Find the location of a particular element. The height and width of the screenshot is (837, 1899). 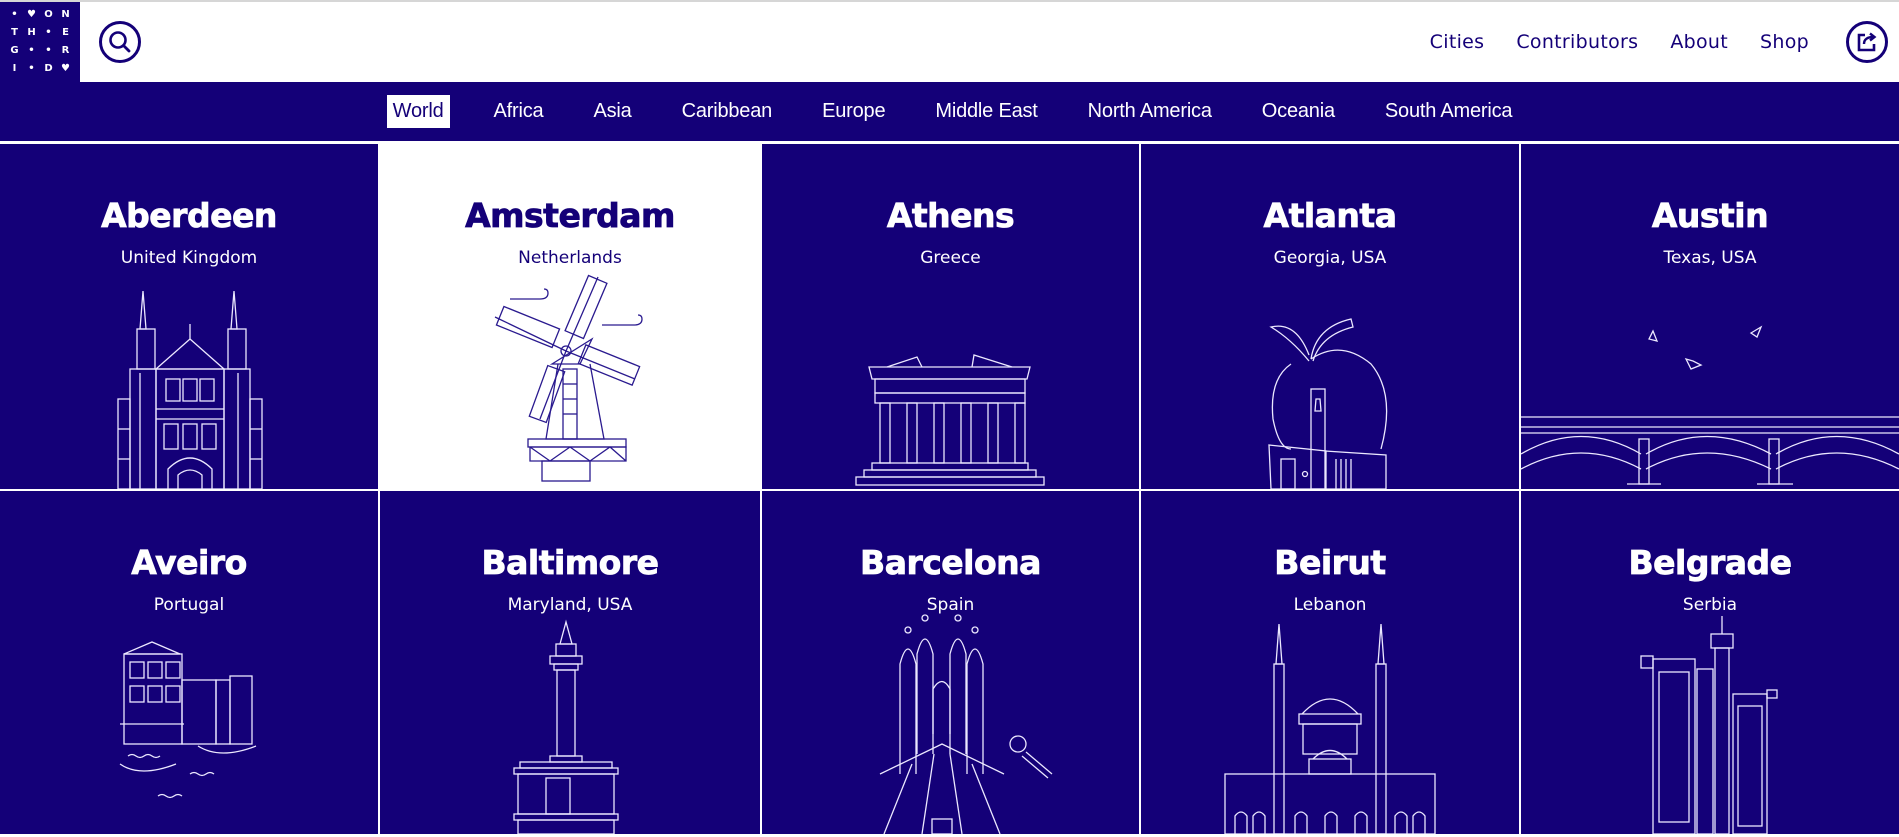

baltimore-monument-illustration is located at coordinates (566, 726).